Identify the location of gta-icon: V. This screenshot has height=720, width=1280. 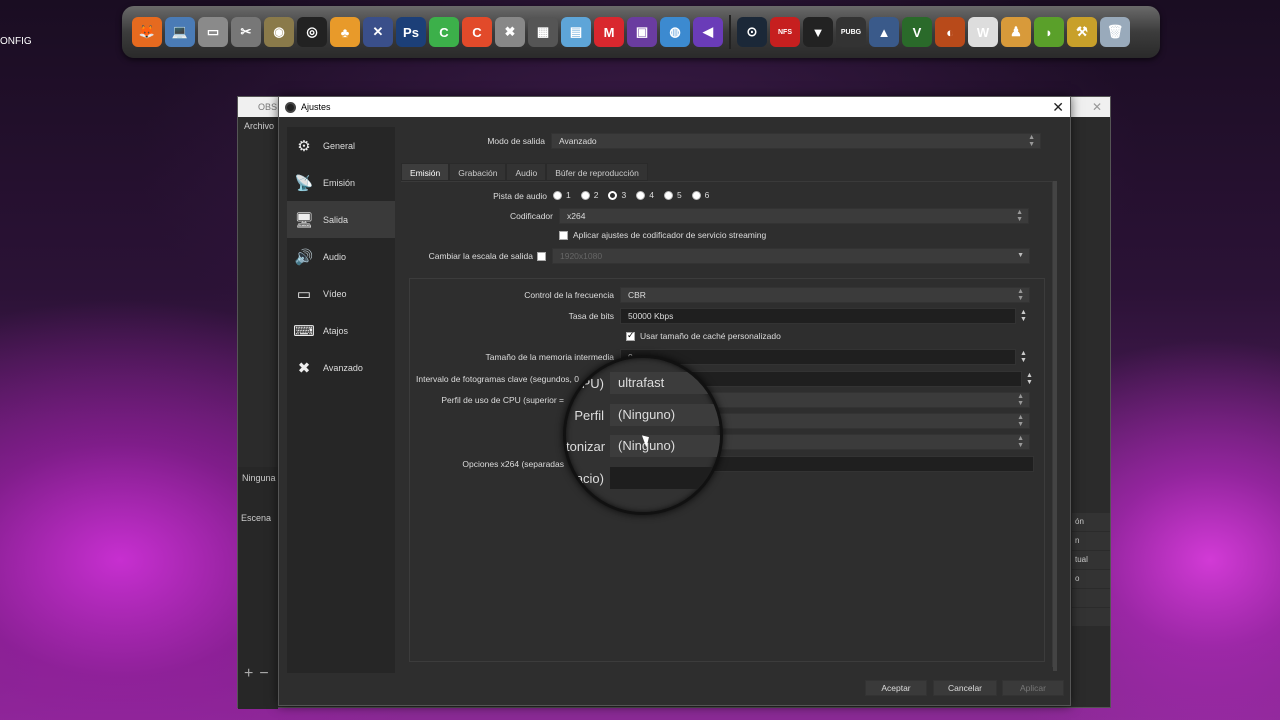
(917, 32).